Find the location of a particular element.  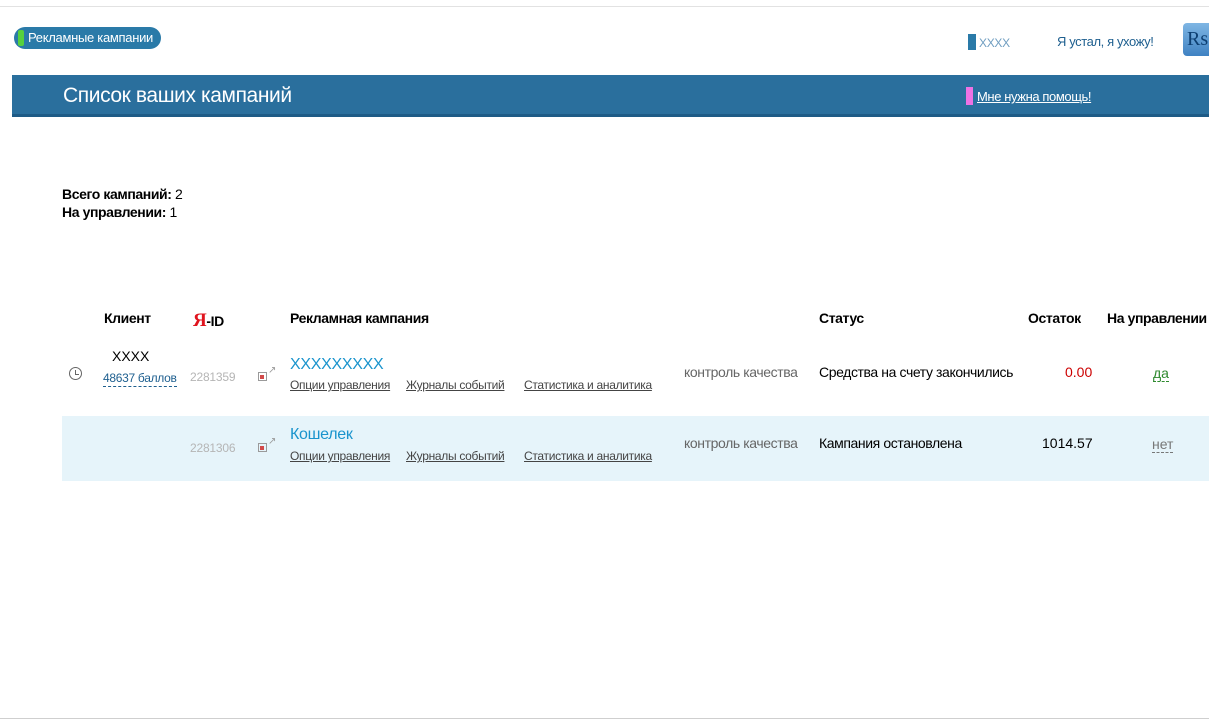

help-link: Мне нужна помощь! is located at coordinates (1034, 96).